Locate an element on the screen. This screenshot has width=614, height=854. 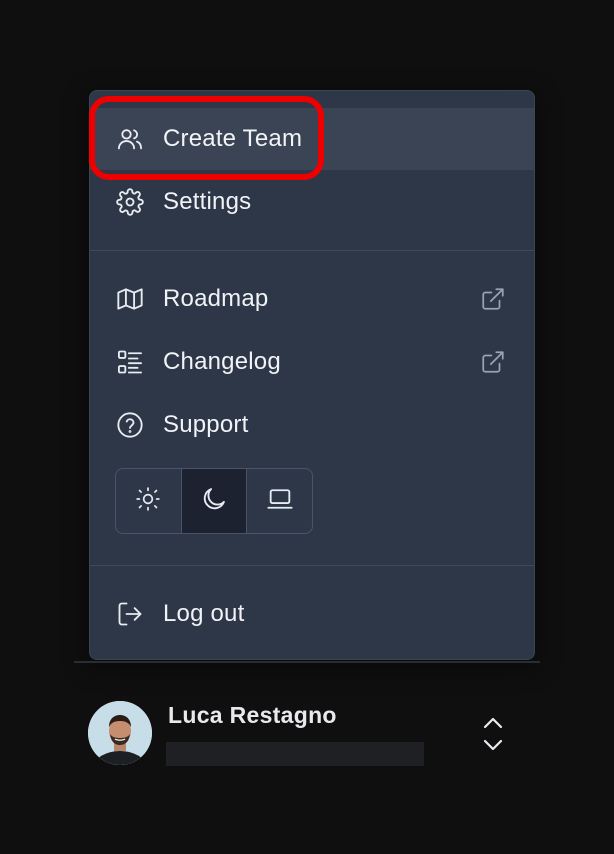
menu-item-label: Log out is located at coordinates (204, 613).